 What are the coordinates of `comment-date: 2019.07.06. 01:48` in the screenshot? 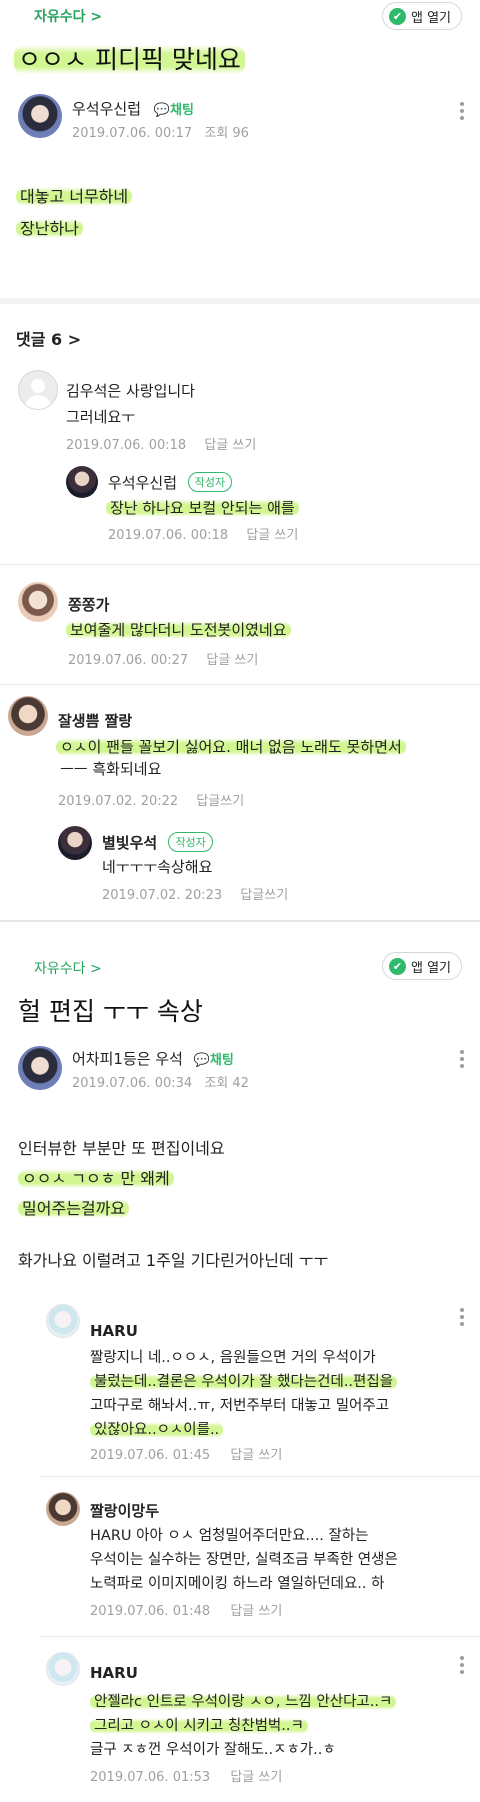 It's located at (150, 1611).